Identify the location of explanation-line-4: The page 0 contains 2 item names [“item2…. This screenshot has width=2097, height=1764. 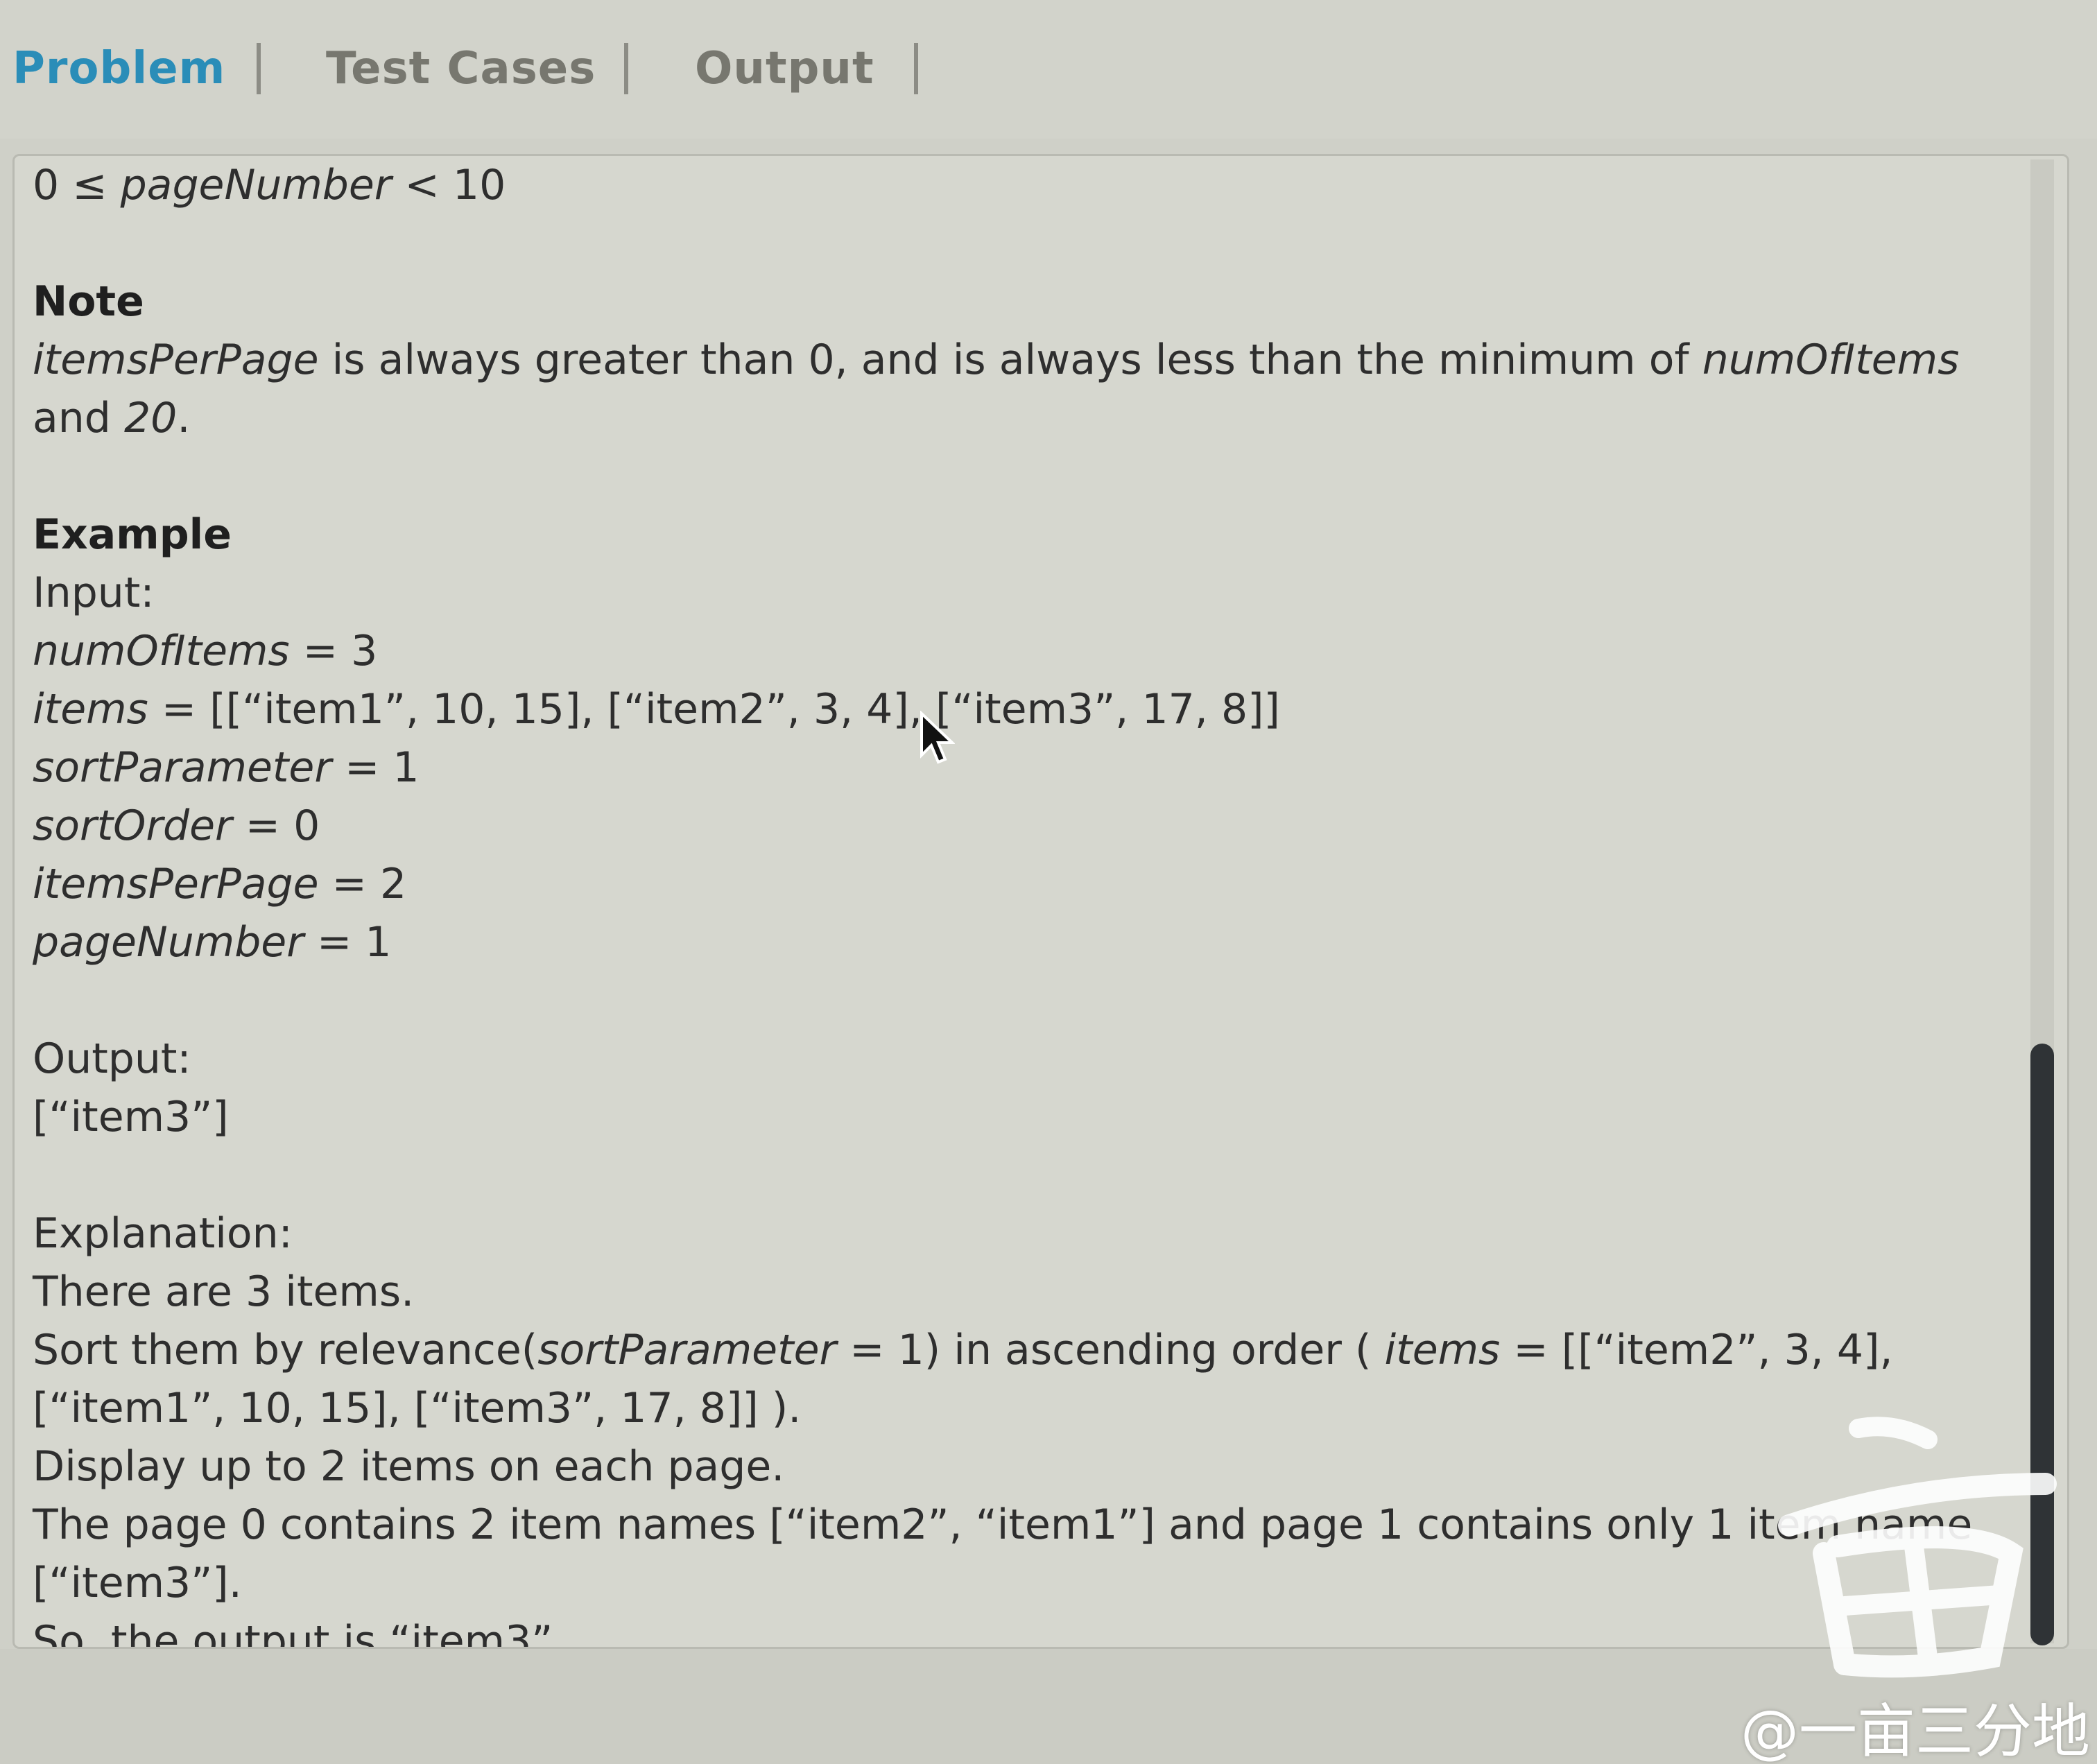
(1003, 1554).